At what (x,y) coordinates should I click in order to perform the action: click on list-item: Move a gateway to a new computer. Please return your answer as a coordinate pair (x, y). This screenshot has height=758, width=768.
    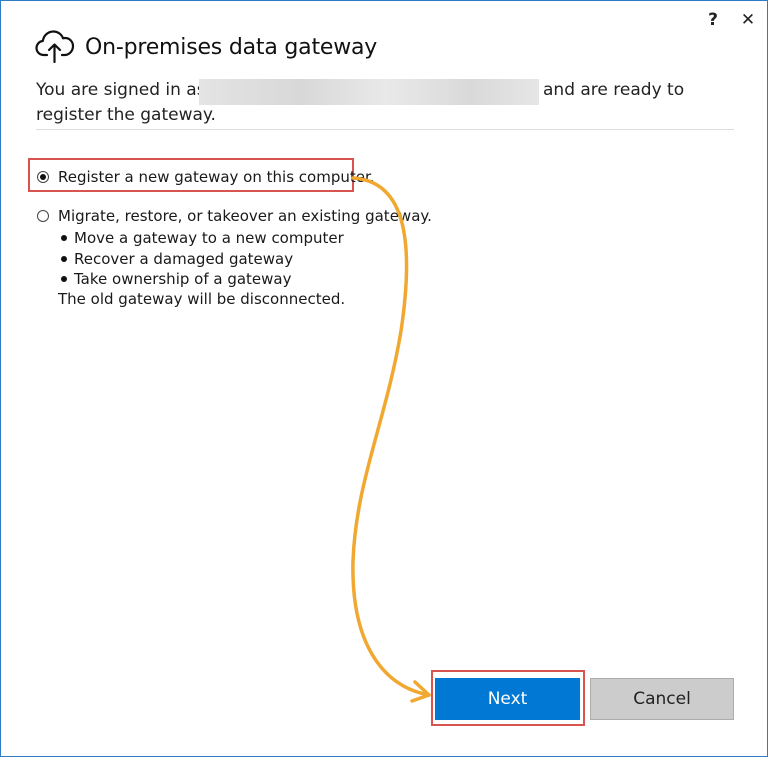
    Looking at the image, I should click on (201, 238).